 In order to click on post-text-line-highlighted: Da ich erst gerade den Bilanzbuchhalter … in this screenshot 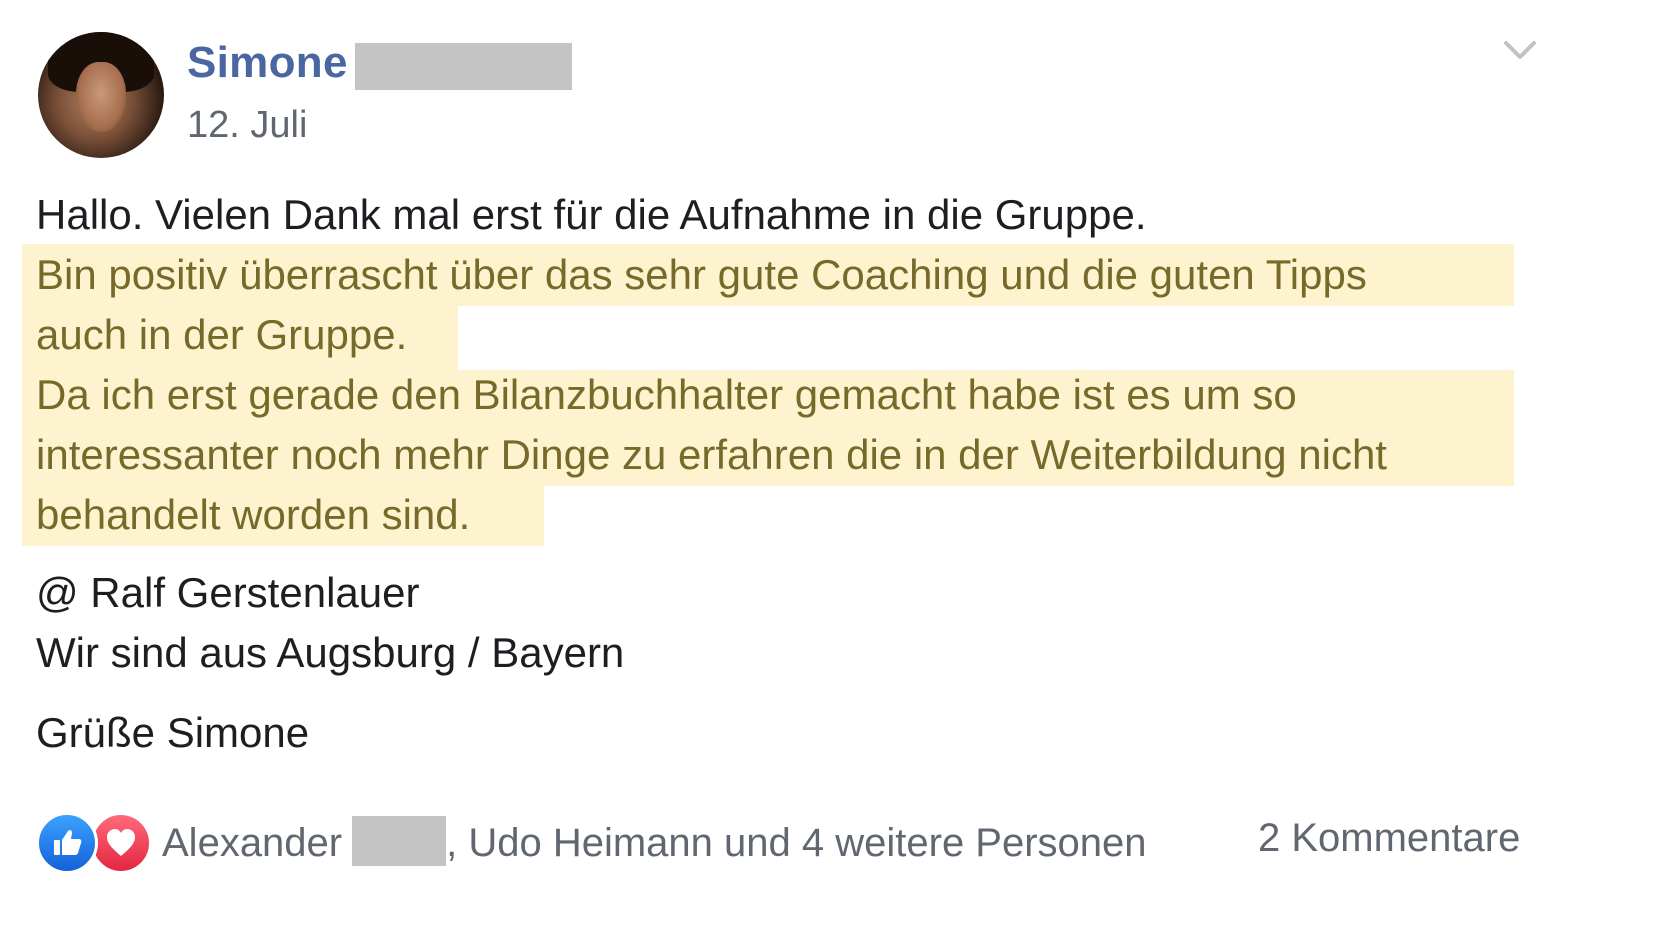, I will do `click(666, 394)`.